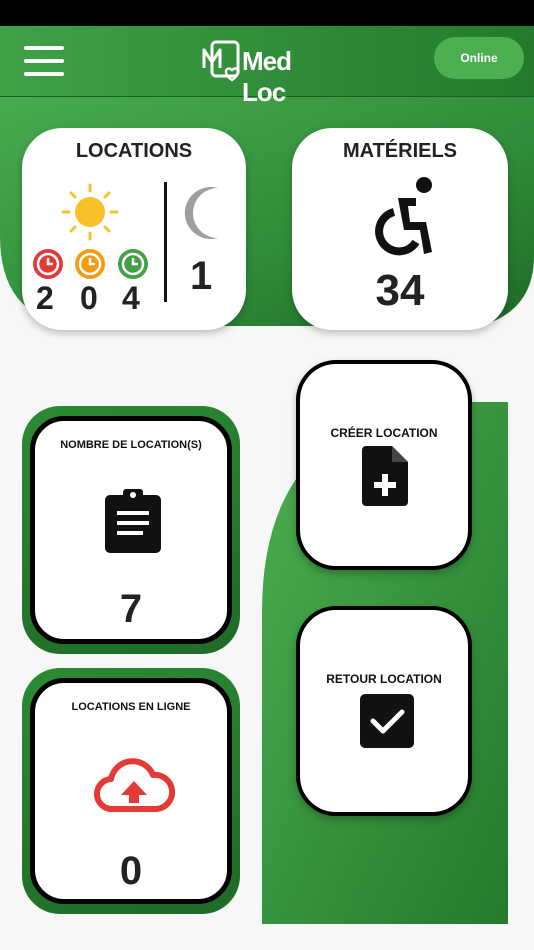 The image size is (534, 950). Describe the element at coordinates (387, 721) in the screenshot. I see `checkbox-checked-icon` at that location.